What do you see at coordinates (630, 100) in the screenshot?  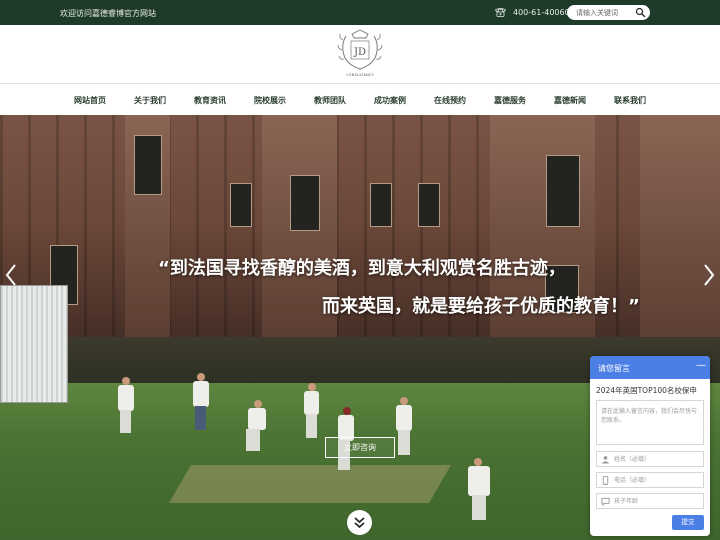 I see `nav-item-contact: 联系我们` at bounding box center [630, 100].